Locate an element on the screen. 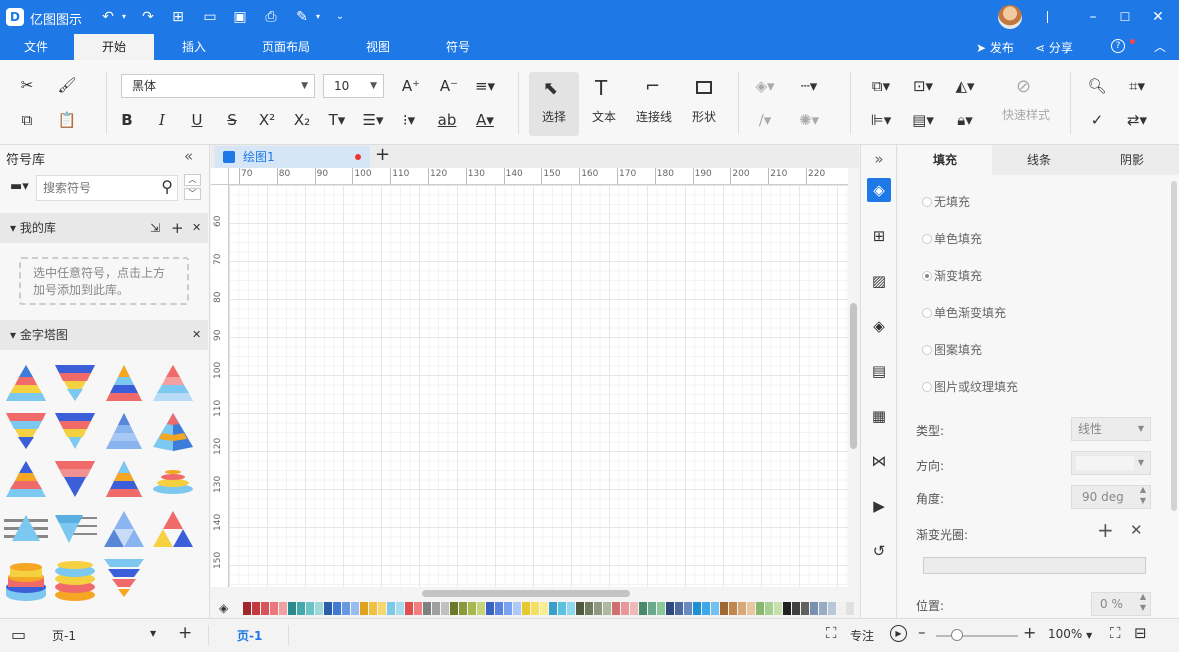 This screenshot has width=1179, height=652. open-folder-icon: ▭ is located at coordinates (210, 17).